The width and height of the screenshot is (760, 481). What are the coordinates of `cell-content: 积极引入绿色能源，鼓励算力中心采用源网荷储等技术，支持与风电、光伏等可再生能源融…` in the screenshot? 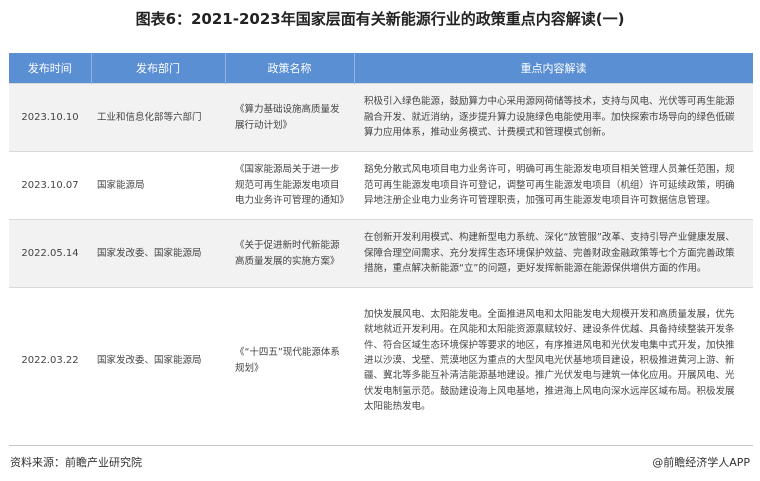 It's located at (553, 117).